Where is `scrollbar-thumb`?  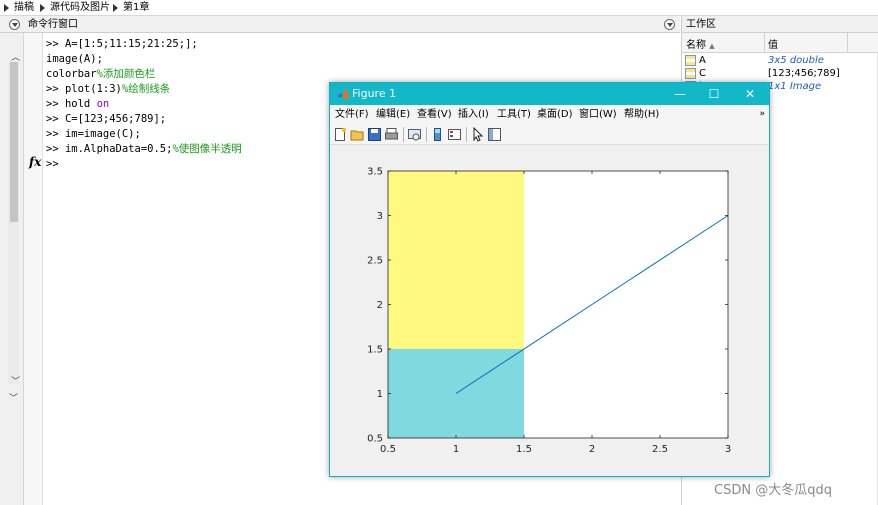 scrollbar-thumb is located at coordinates (14, 142).